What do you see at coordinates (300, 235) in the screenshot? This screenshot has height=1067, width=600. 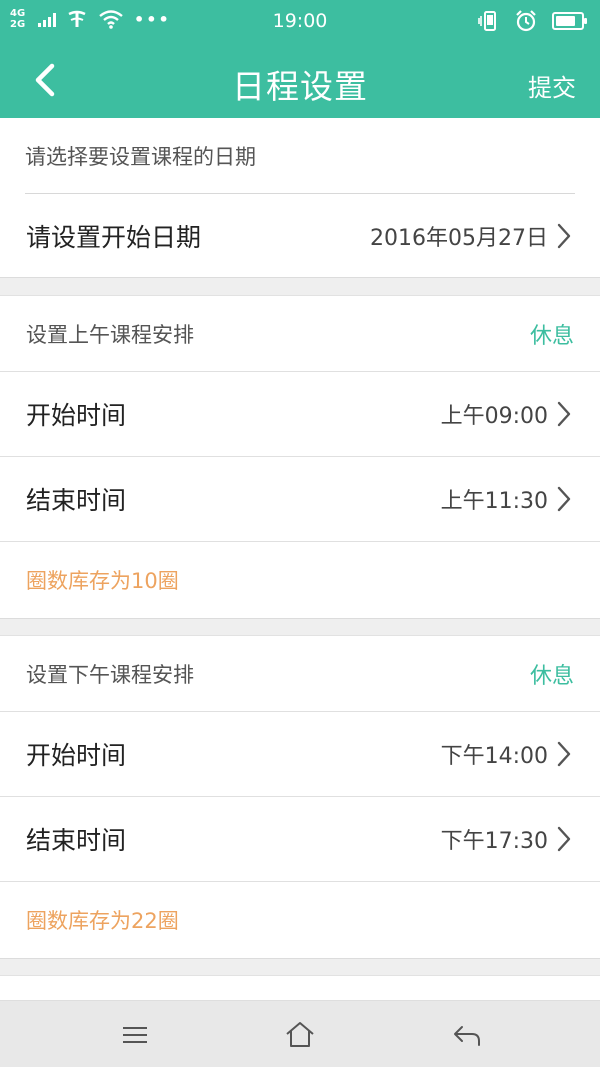 I see `start-date-row: 请设置开始日期 2016年05月27日` at bounding box center [300, 235].